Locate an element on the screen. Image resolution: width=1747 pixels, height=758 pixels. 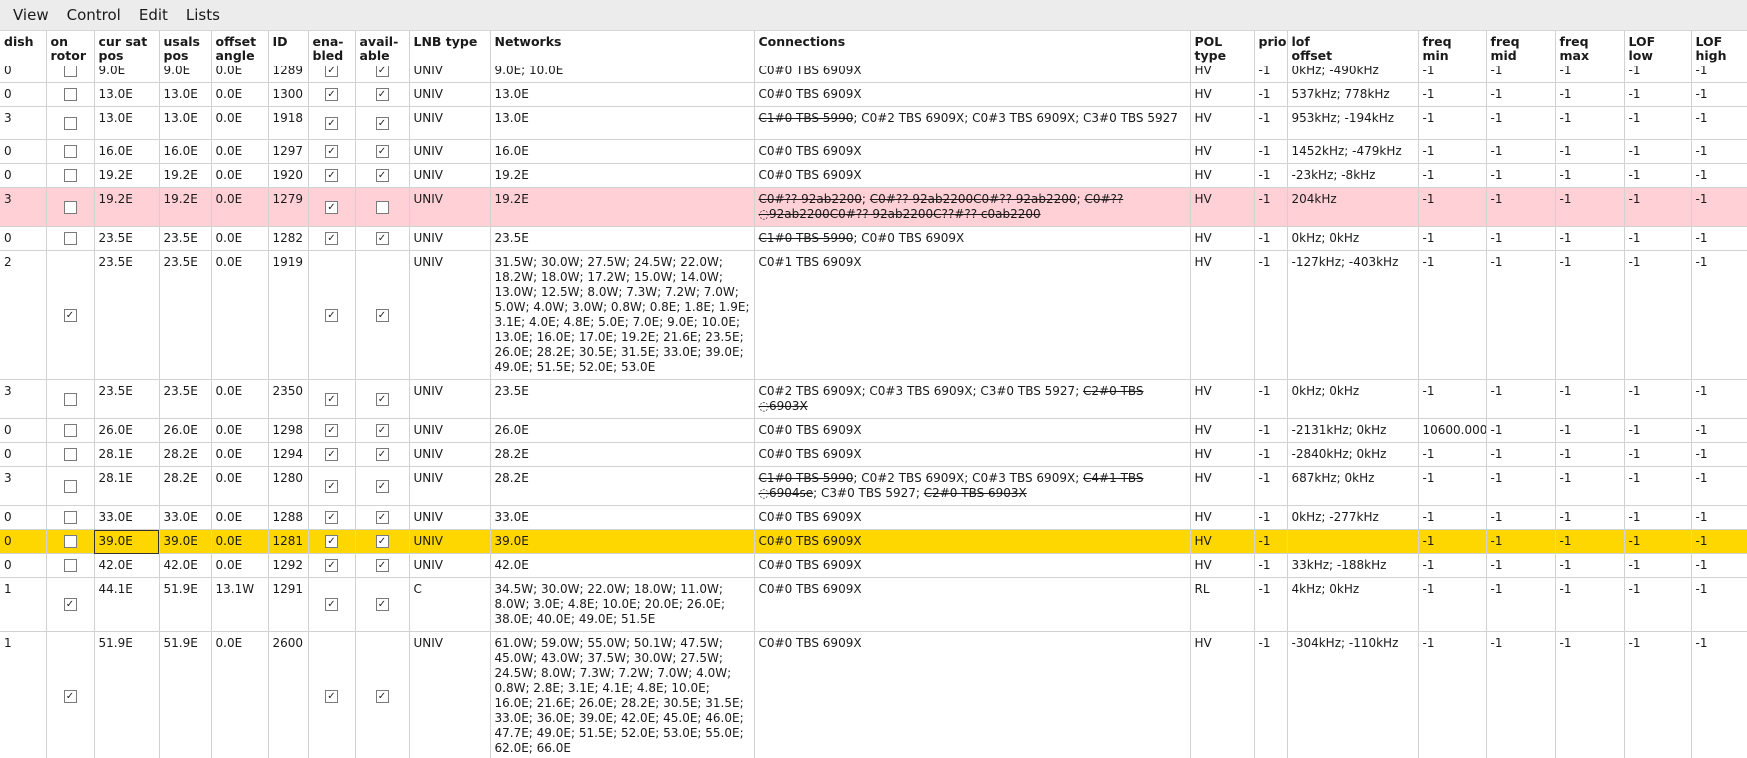
cell-usals-pos: 28.2E is located at coordinates (185, 486).